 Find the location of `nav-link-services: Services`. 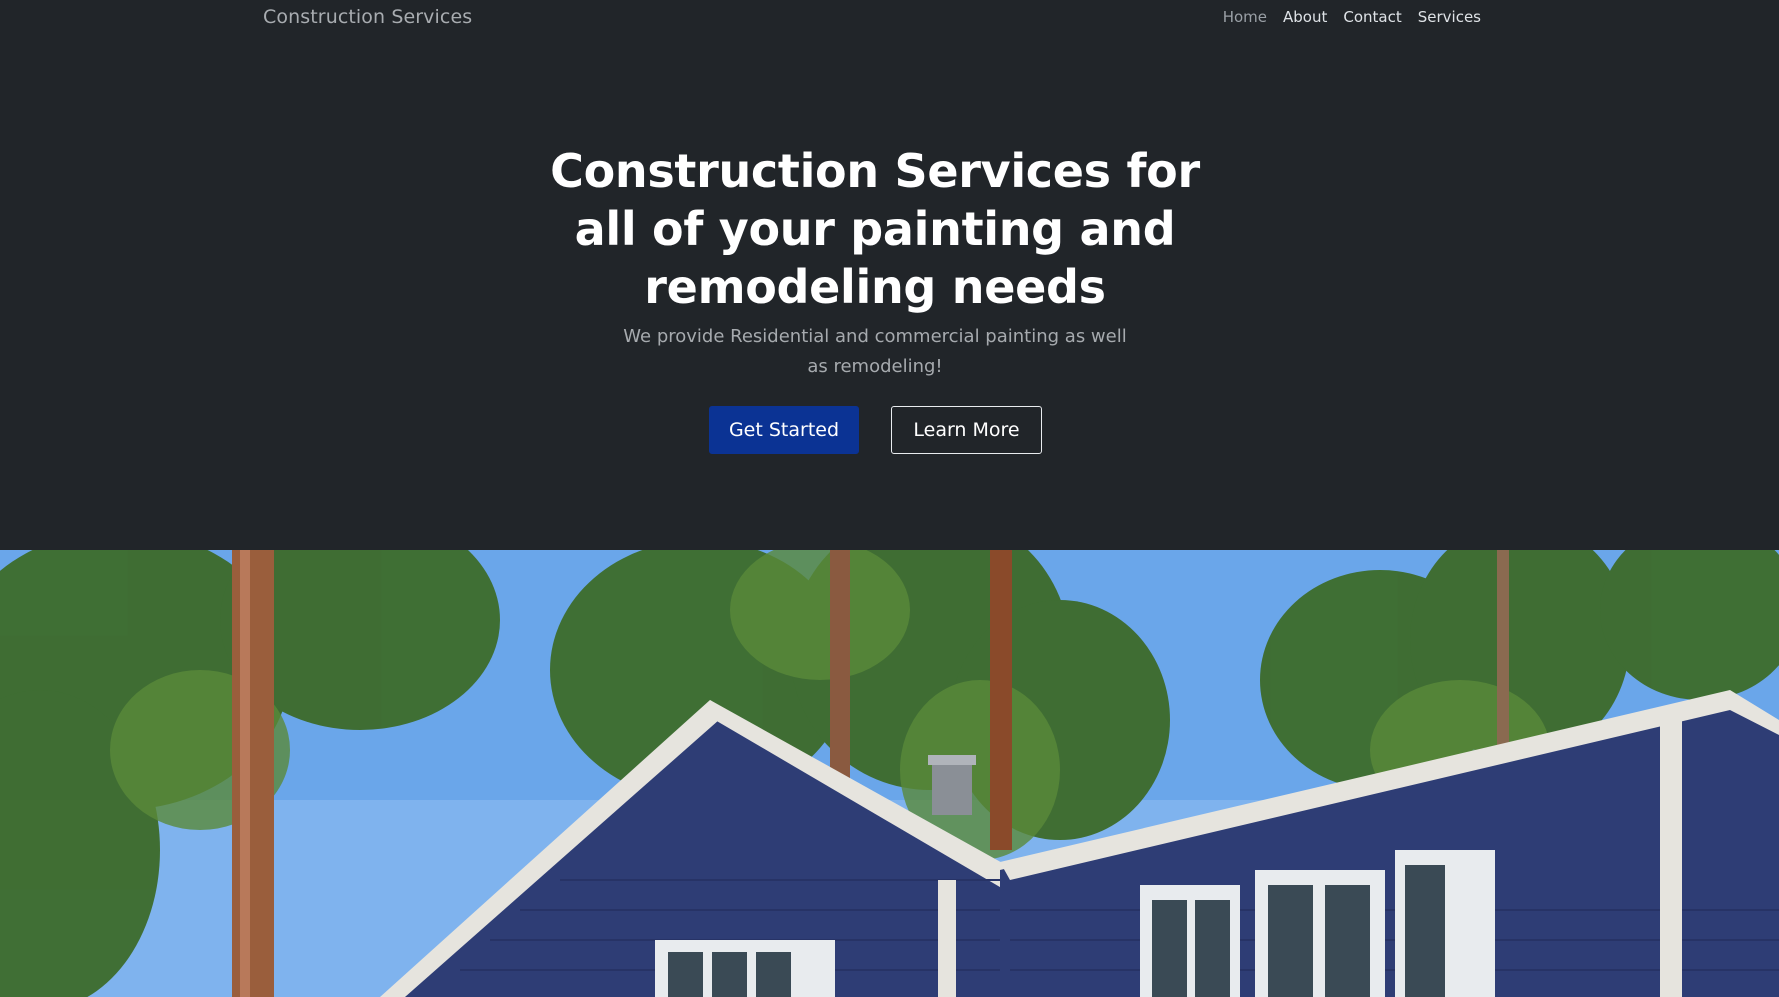

nav-link-services: Services is located at coordinates (1449, 17).